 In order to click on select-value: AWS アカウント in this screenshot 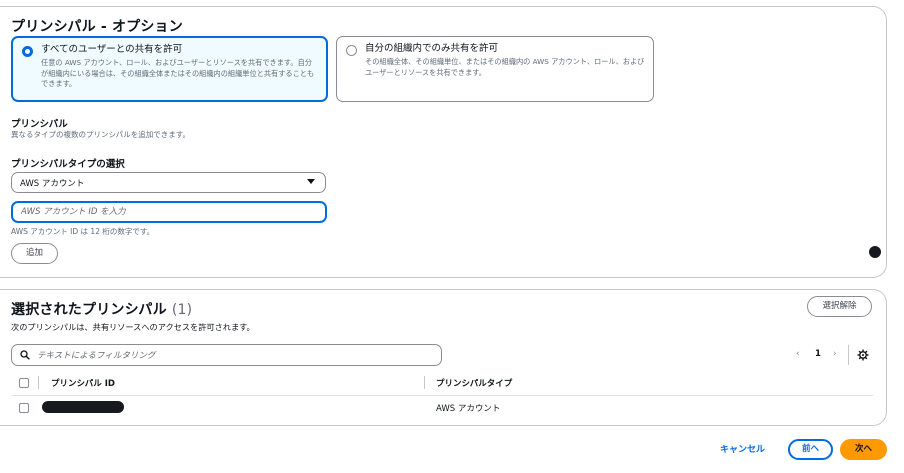, I will do `click(52, 184)`.